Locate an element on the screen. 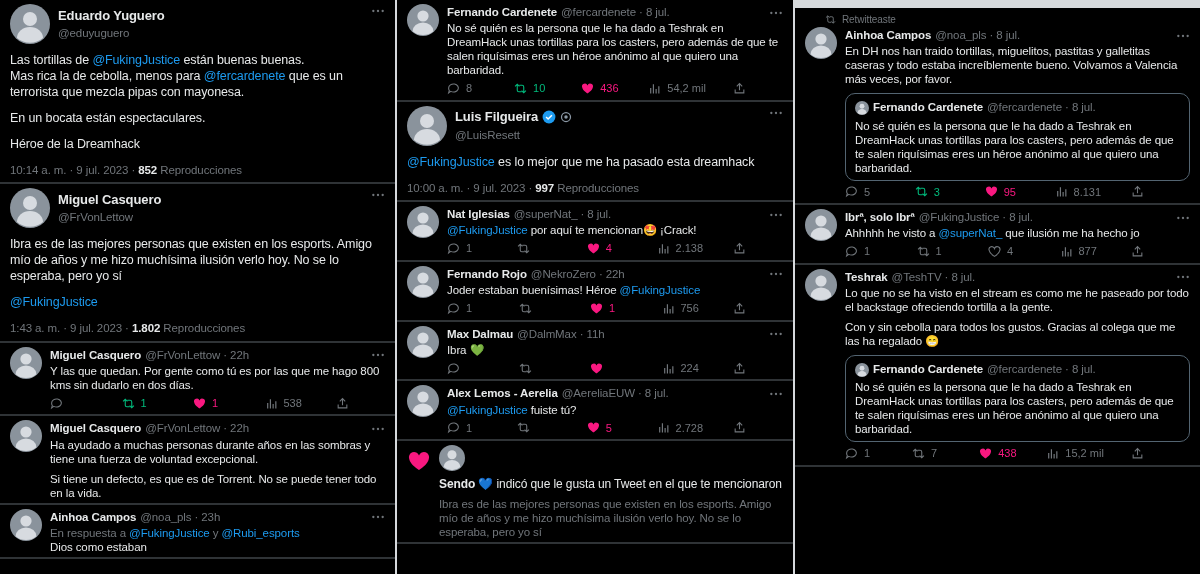  author-name: Eduardo Yuguero is located at coordinates (111, 15).